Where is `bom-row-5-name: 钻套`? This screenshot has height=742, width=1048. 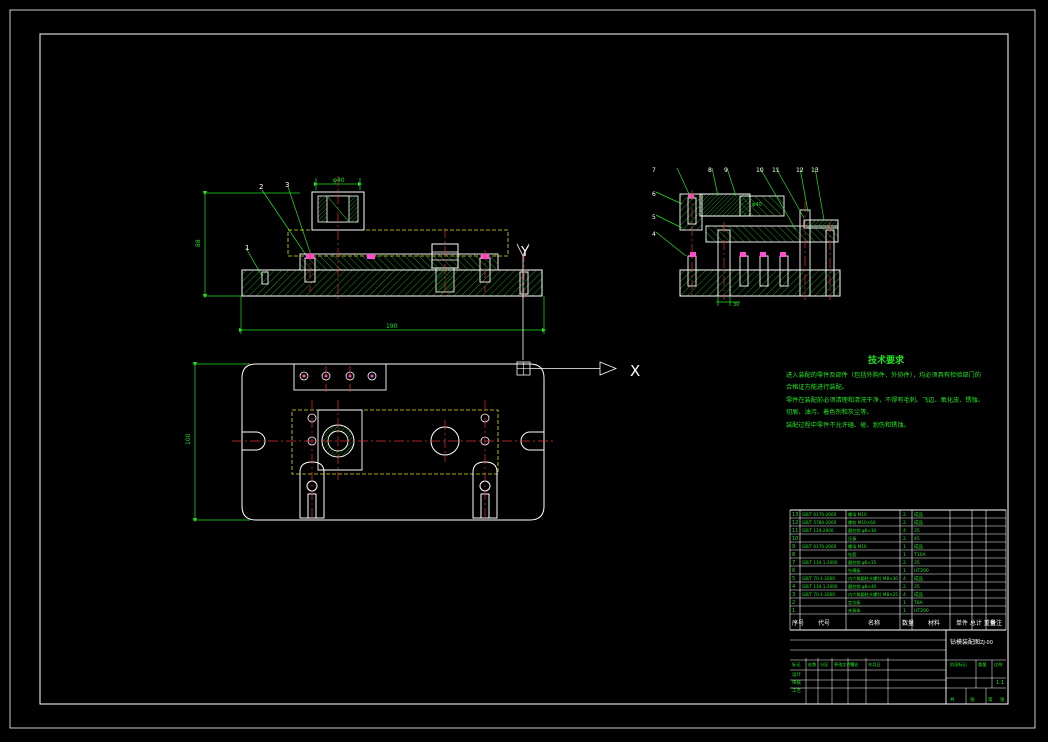
bom-row-5-name: 钻套 is located at coordinates (852, 554).